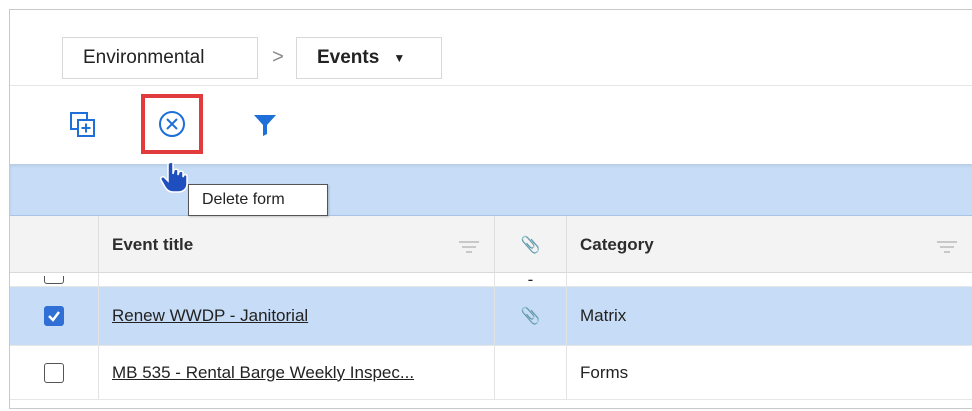 Image resolution: width=972 pixels, height=411 pixels. What do you see at coordinates (153, 244) in the screenshot?
I see `header-event-title-label: Event title` at bounding box center [153, 244].